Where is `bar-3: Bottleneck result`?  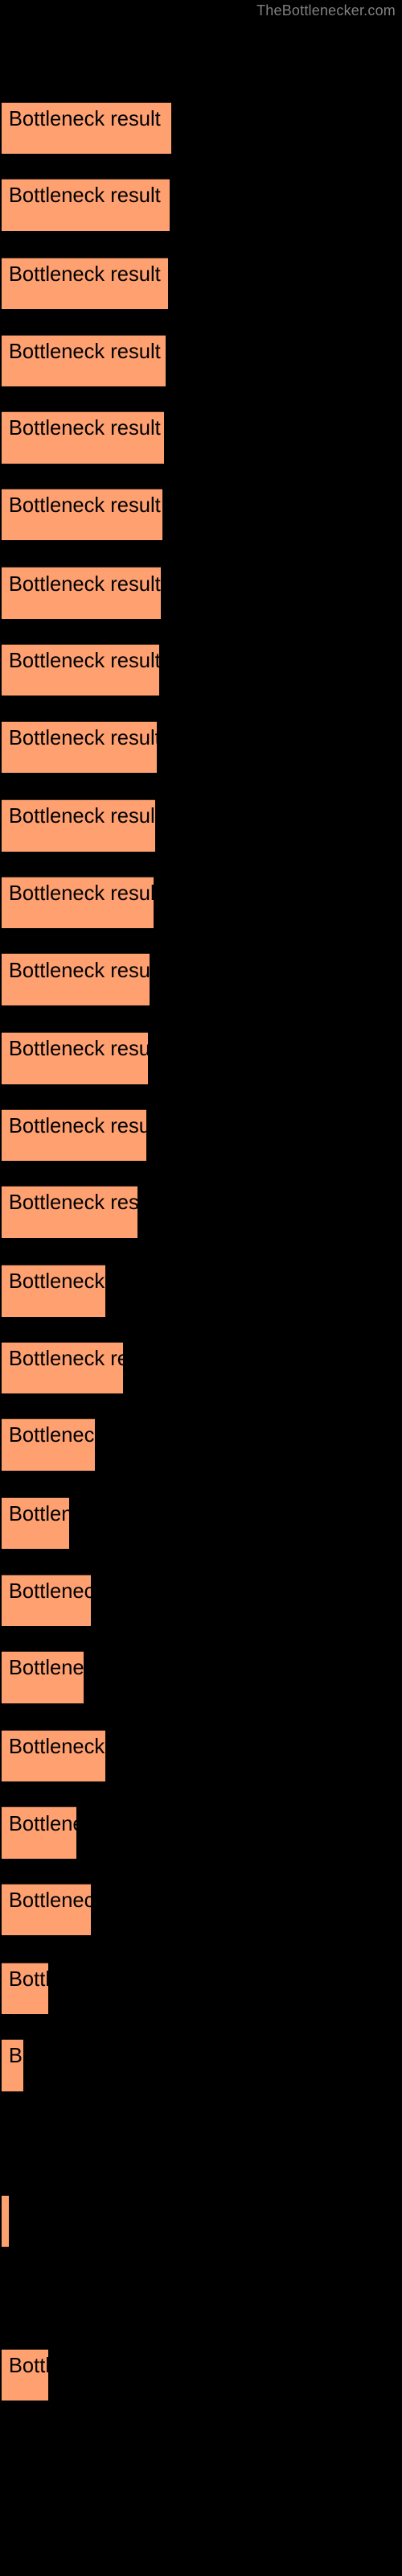 bar-3: Bottleneck result is located at coordinates (85, 284).